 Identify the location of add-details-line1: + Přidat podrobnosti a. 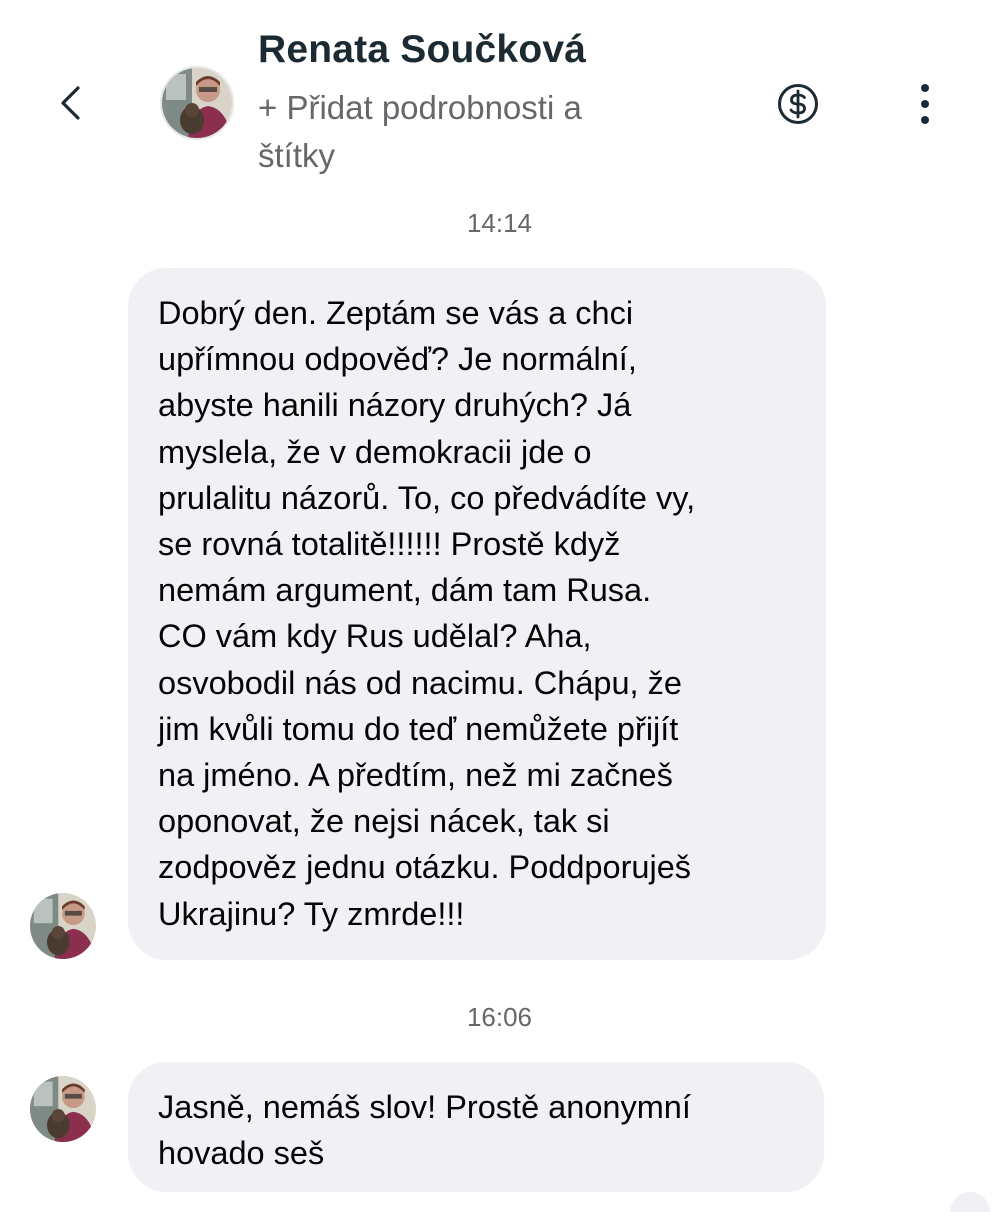
(420, 107).